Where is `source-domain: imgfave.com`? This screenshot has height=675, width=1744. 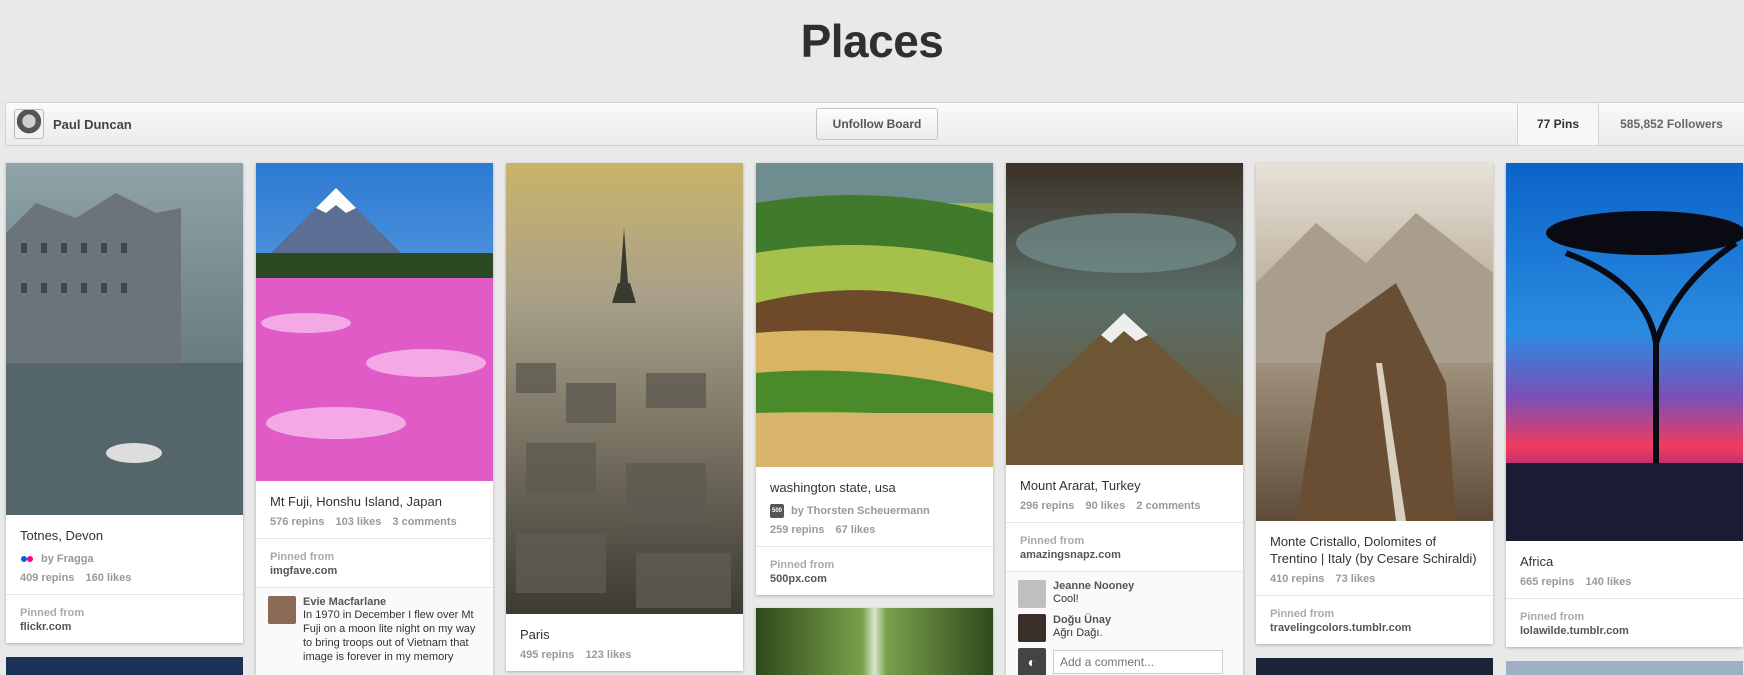
source-domain: imgfave.com is located at coordinates (374, 571).